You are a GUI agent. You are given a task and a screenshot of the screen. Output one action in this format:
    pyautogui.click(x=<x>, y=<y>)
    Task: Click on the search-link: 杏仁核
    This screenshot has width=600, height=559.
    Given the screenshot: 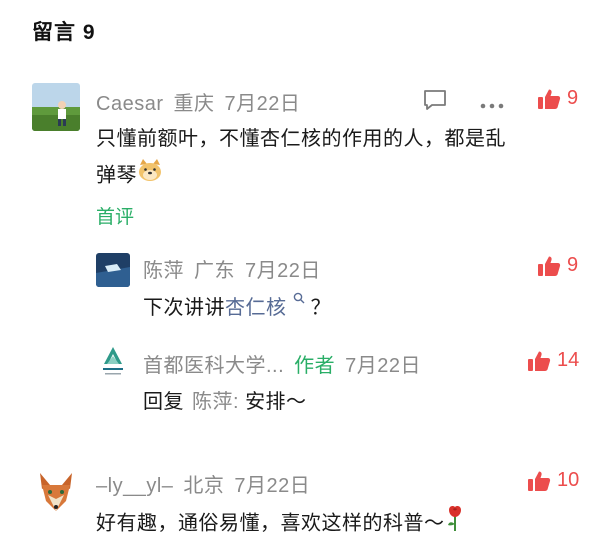 What is the action you would take?
    pyautogui.click(x=256, y=308)
    